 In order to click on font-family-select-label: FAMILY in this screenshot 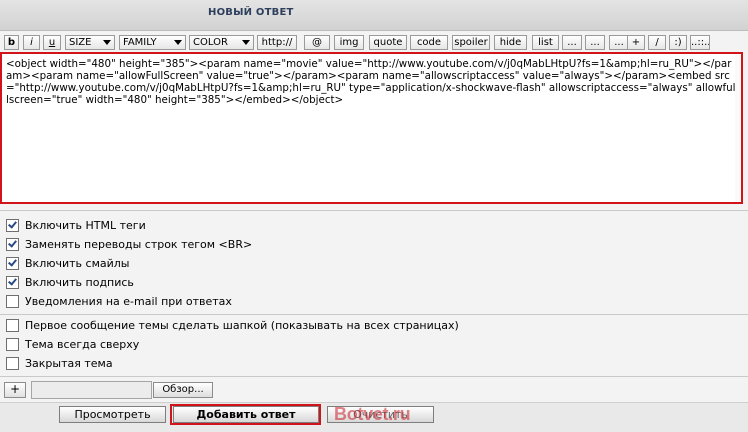, I will do `click(140, 42)`.